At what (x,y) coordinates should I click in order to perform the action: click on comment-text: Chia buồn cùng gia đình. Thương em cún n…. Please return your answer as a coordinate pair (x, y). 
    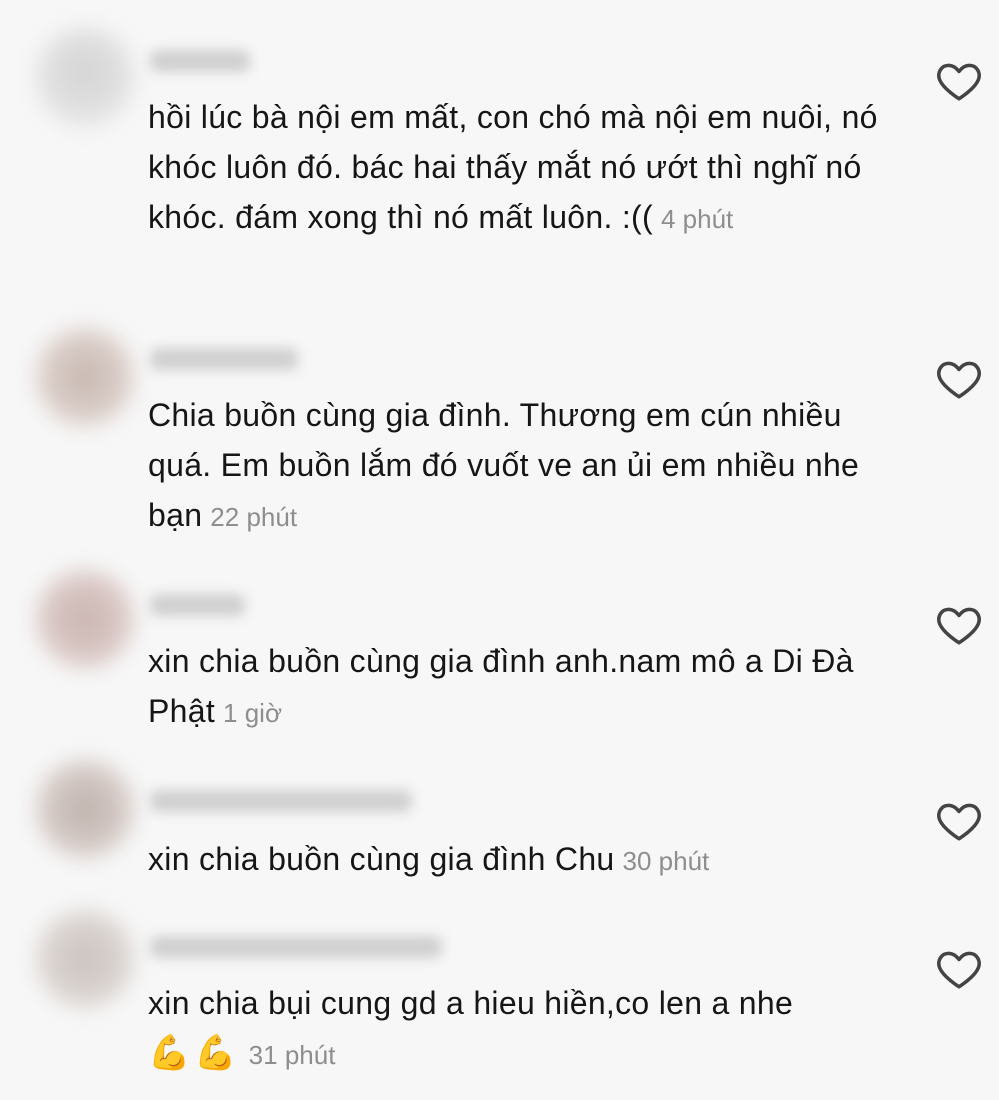
    Looking at the image, I should click on (518, 466).